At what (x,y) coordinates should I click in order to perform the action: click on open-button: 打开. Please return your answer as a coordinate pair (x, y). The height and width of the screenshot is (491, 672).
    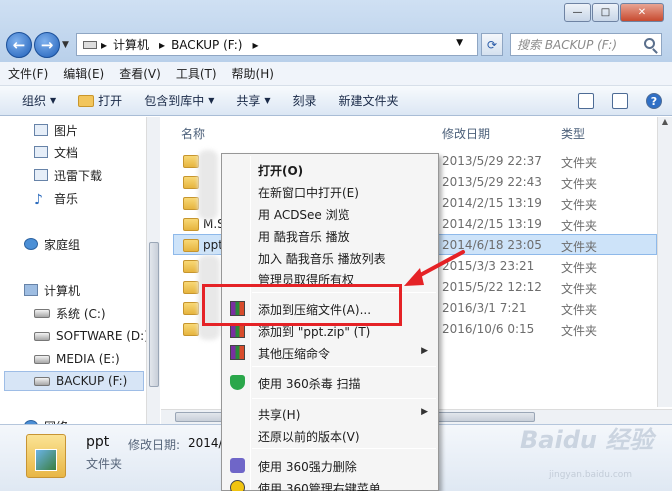
    Looking at the image, I should click on (100, 100).